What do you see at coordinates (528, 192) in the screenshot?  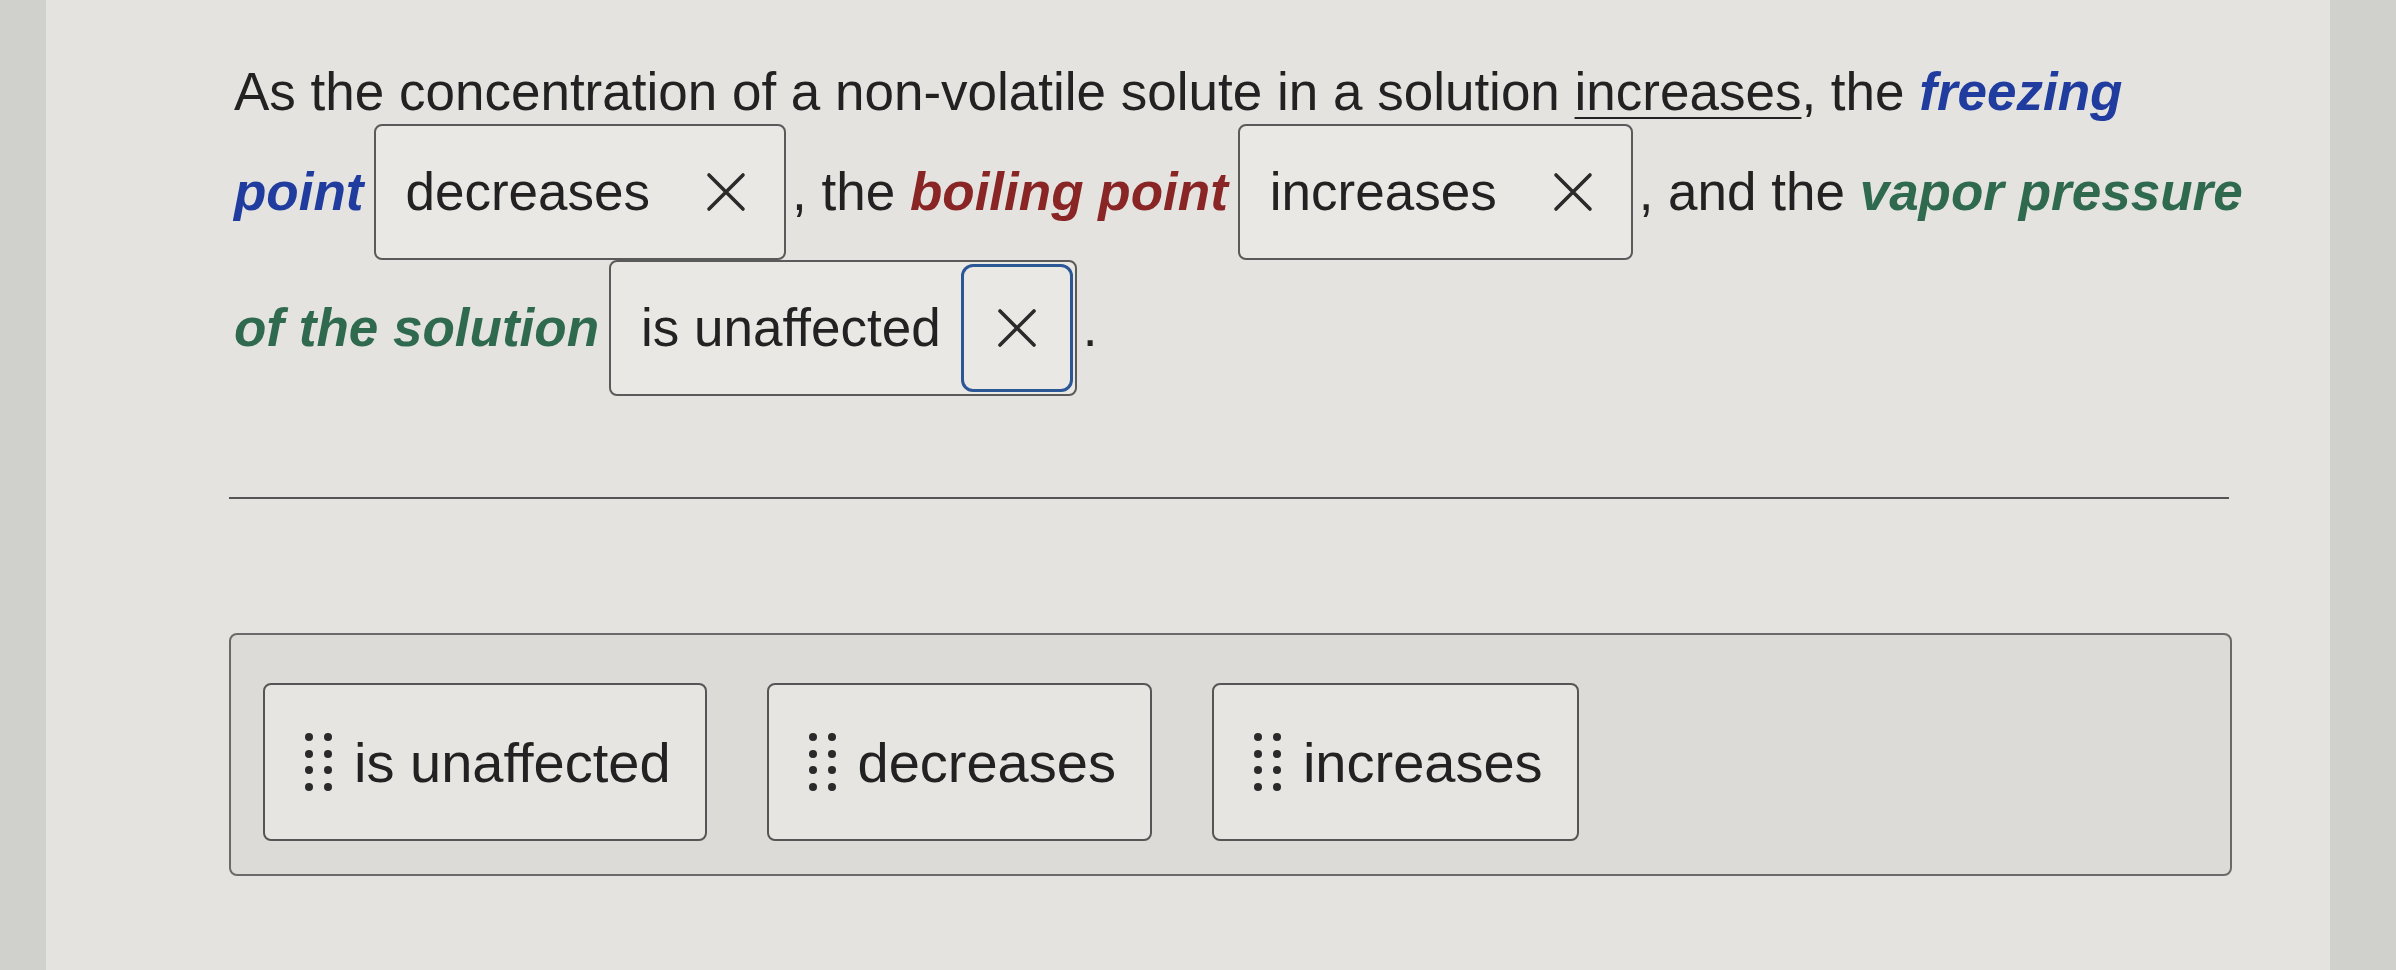 I see `answer-text: decreases` at bounding box center [528, 192].